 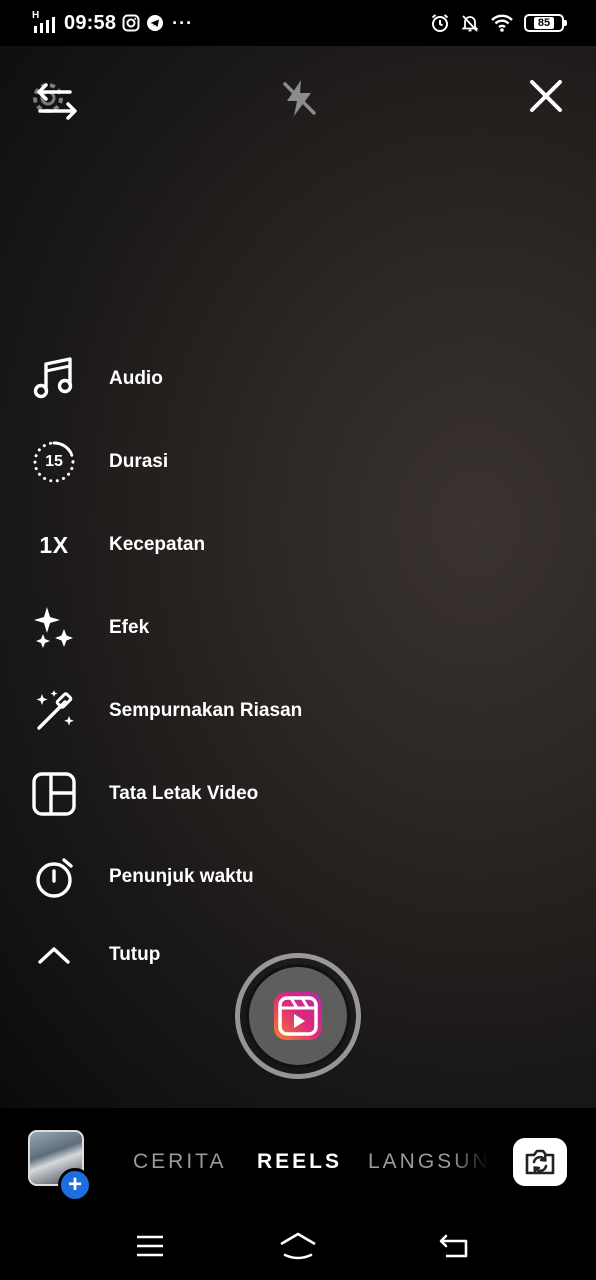 What do you see at coordinates (428, 1162) in the screenshot?
I see `mode-live: LANGSUNG` at bounding box center [428, 1162].